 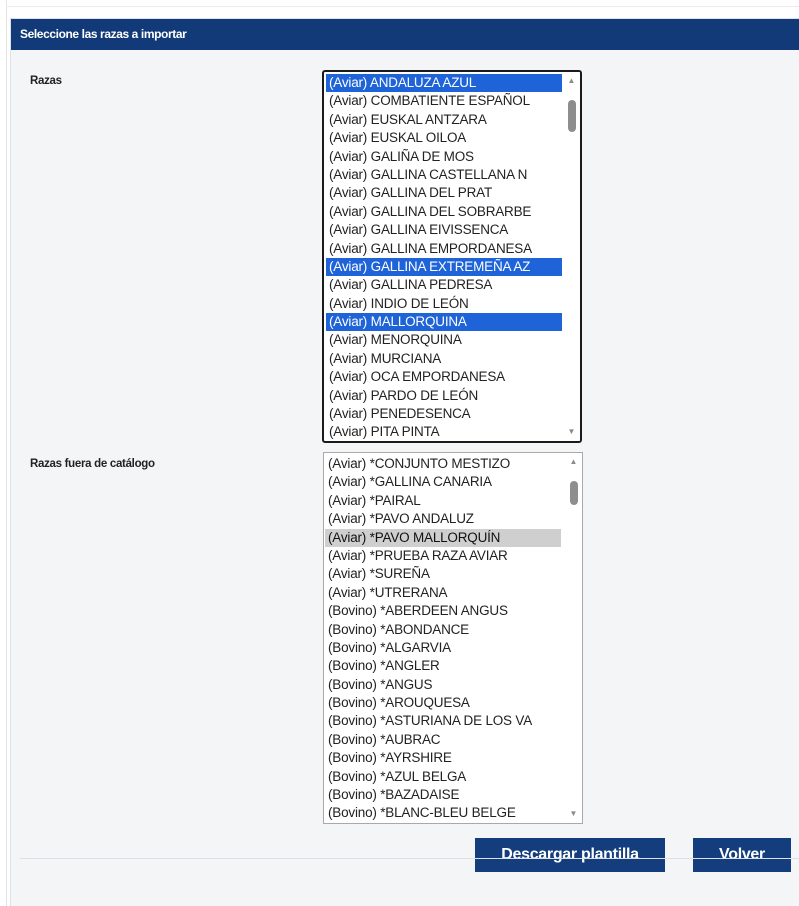 What do you see at coordinates (443, 574) in the screenshot?
I see `list-option: (Aviar) *SUREÑA` at bounding box center [443, 574].